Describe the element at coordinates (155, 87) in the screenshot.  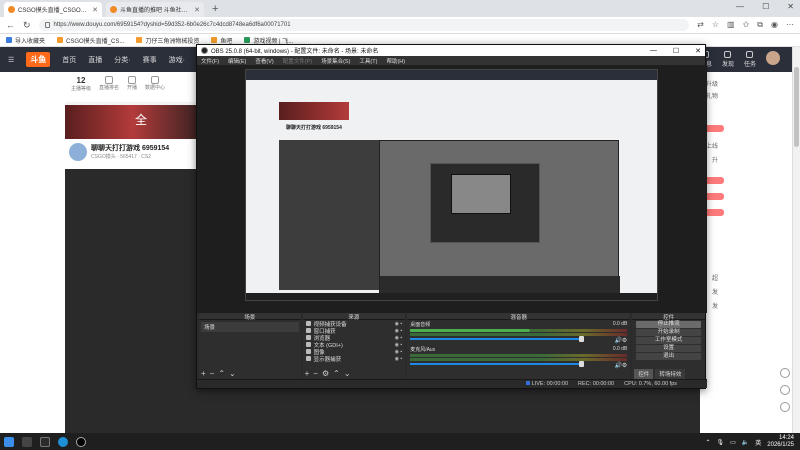
I see `stat-data: 数据中心` at that location.